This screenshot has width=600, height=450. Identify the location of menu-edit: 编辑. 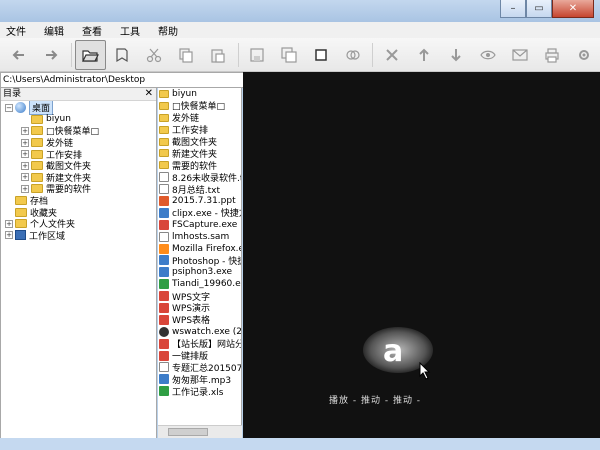
(54, 30).